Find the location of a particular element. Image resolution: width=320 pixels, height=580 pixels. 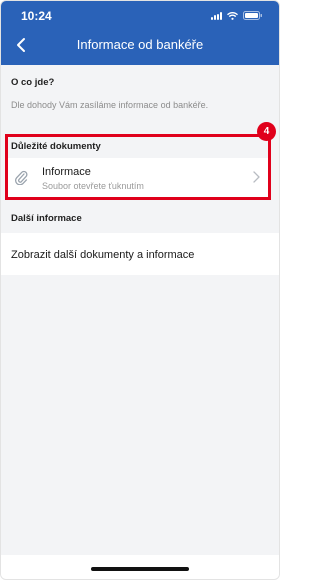

more-heading: Další informace is located at coordinates (46, 218).